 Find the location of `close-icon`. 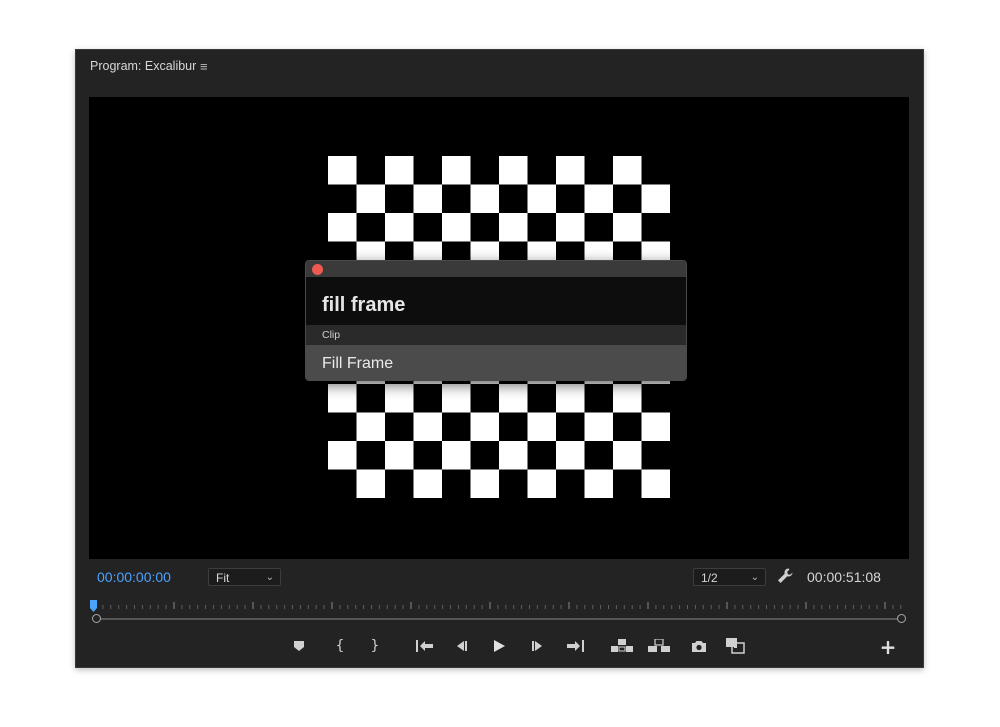

close-icon is located at coordinates (317, 269).